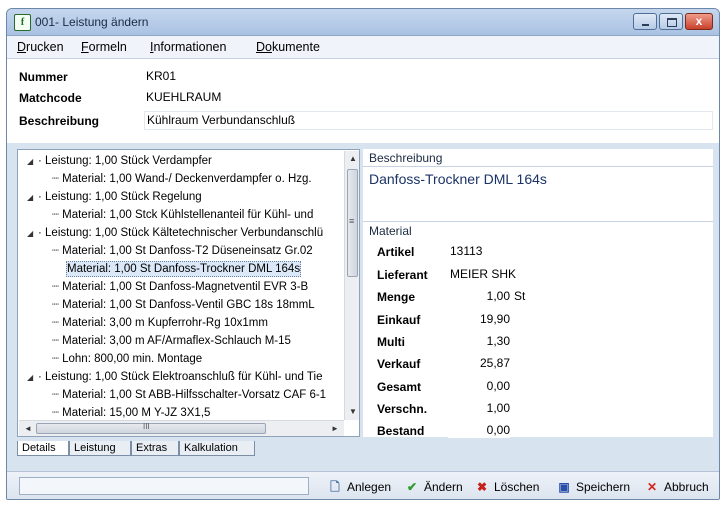 The height and width of the screenshot is (506, 726). Describe the element at coordinates (406, 158) in the screenshot. I see `beschreibung-group-label: Beschreibung` at that location.